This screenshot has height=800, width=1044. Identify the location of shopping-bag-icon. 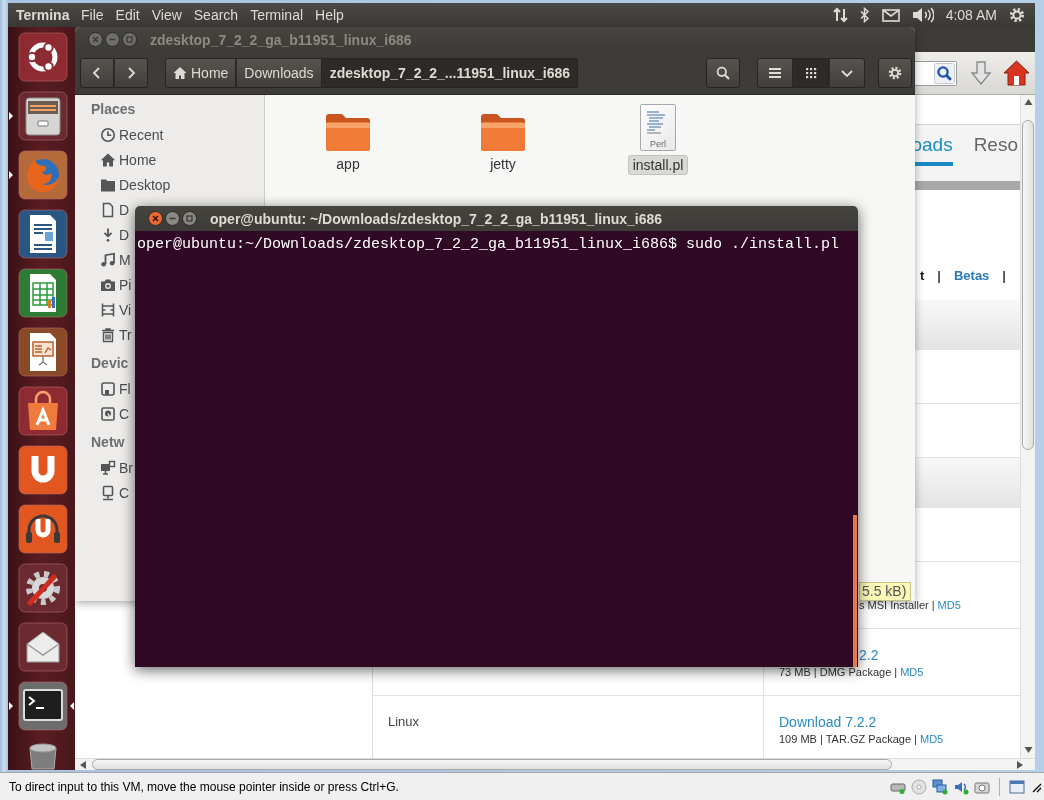
(43, 411).